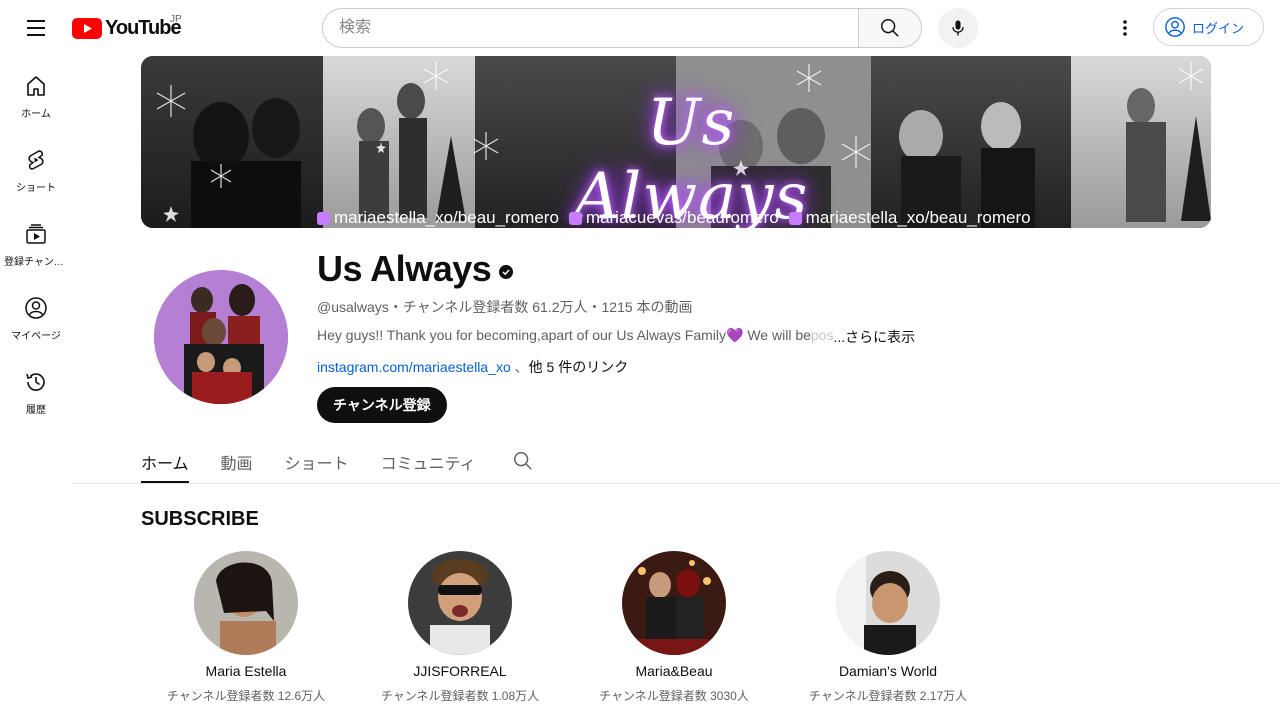  I want to click on channel-name: Damian's World, so click(888, 671).